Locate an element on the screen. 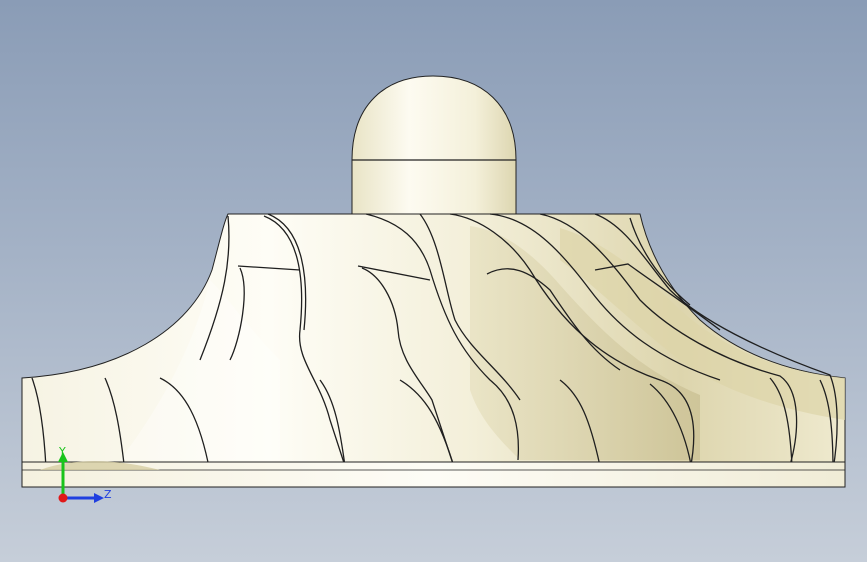 Image resolution: width=867 pixels, height=562 pixels. base-disc is located at coordinates (433, 474).